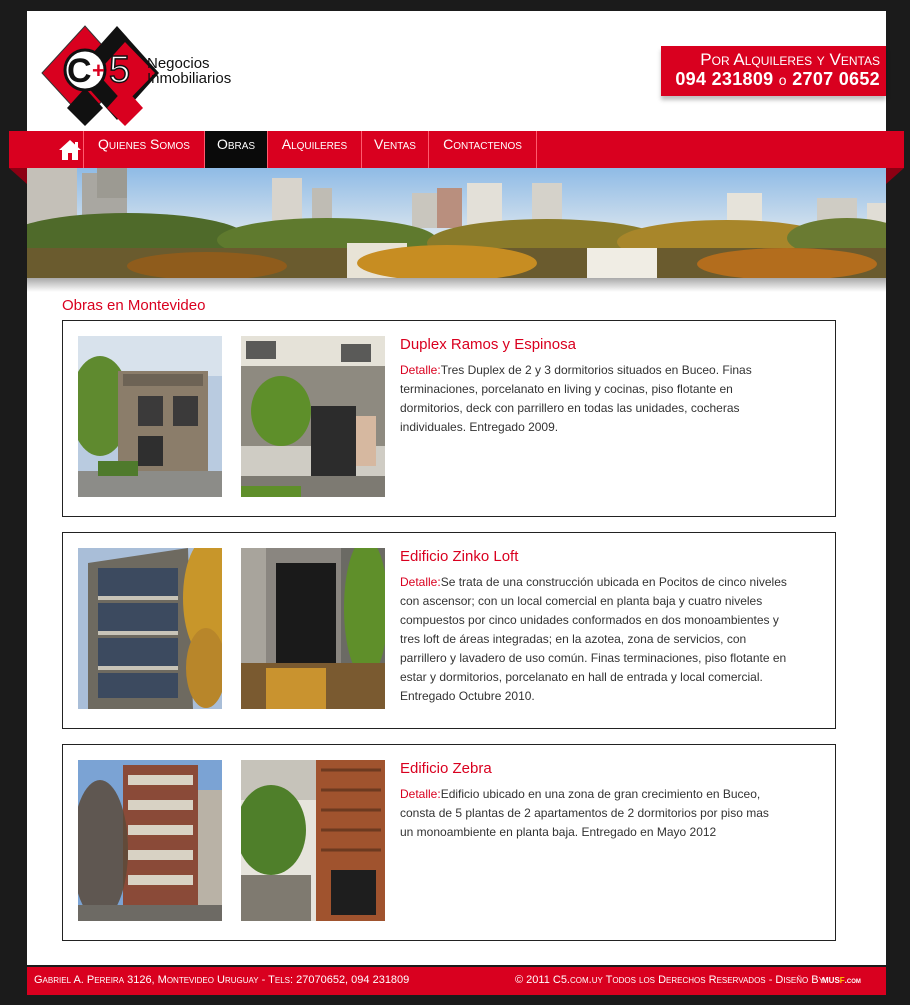 This screenshot has width=910, height=1005. I want to click on city-skyline-image, so click(456, 223).